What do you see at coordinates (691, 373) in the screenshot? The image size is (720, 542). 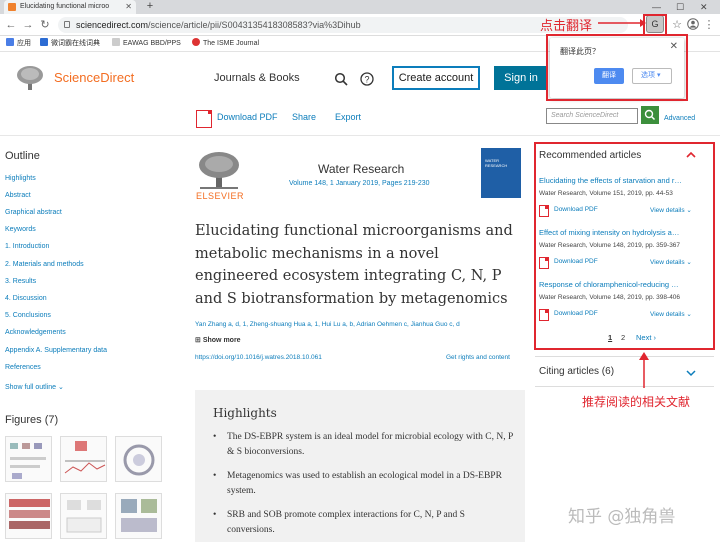 I see `chevron-down-icon` at bounding box center [691, 373].